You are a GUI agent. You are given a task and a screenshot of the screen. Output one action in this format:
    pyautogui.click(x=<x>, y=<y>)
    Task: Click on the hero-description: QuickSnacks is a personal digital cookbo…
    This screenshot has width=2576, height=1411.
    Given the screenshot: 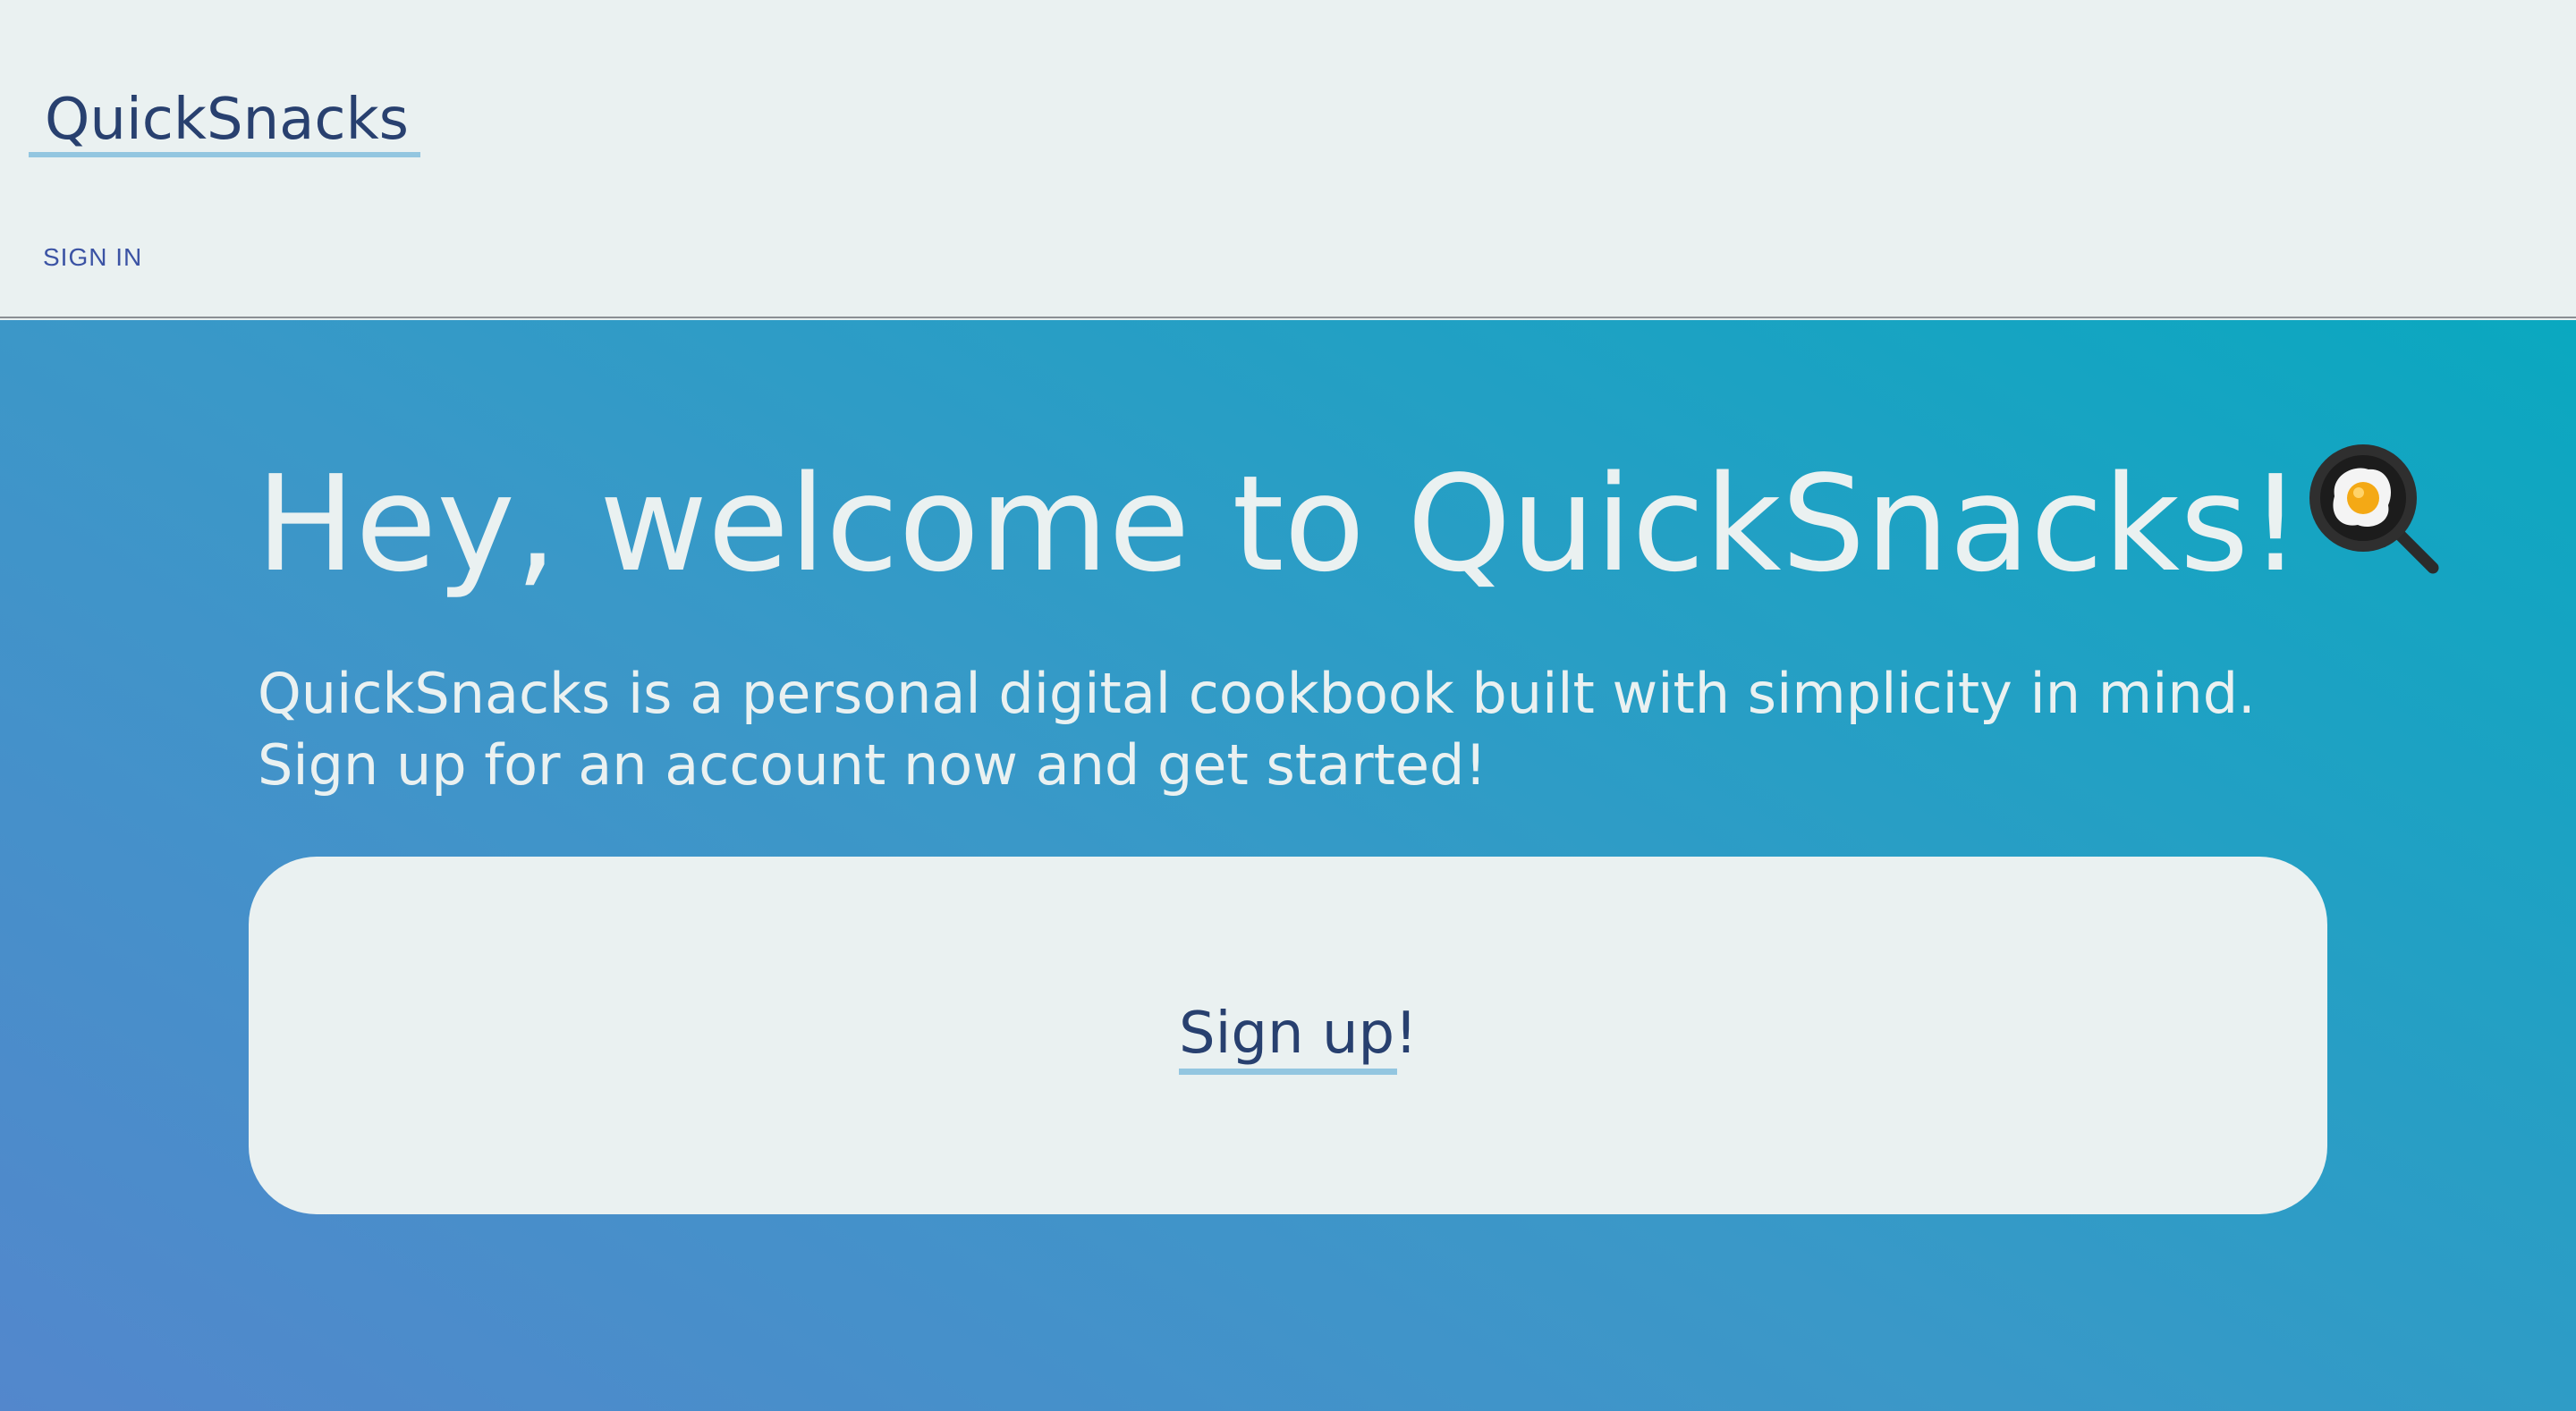 What is the action you would take?
    pyautogui.click(x=1257, y=729)
    